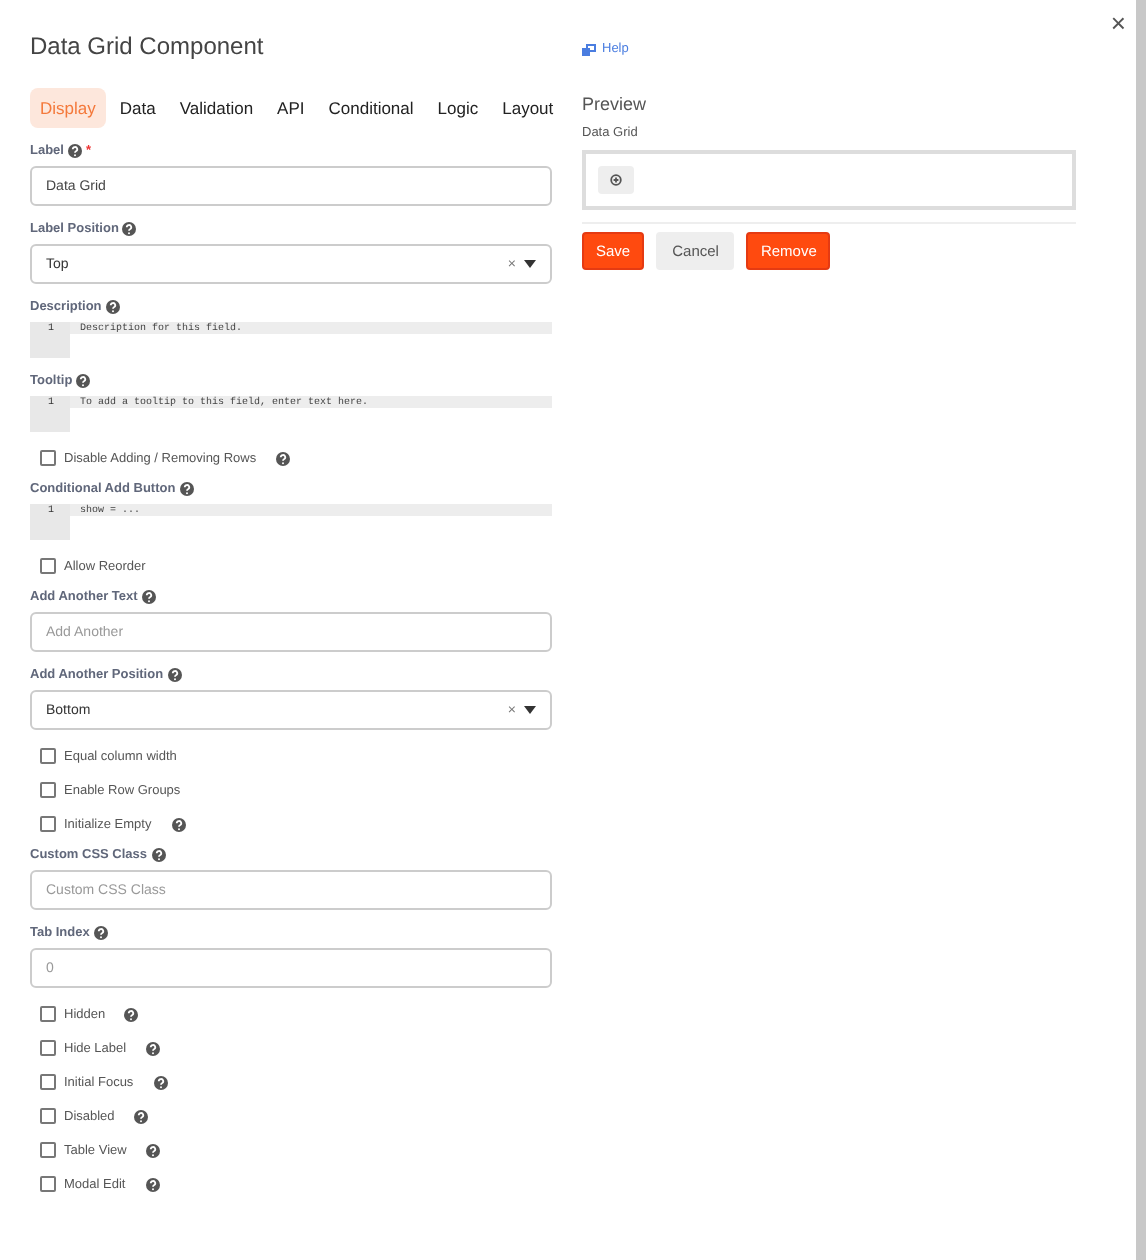  Describe the element at coordinates (458, 108) in the screenshot. I see `tab: Logic` at that location.